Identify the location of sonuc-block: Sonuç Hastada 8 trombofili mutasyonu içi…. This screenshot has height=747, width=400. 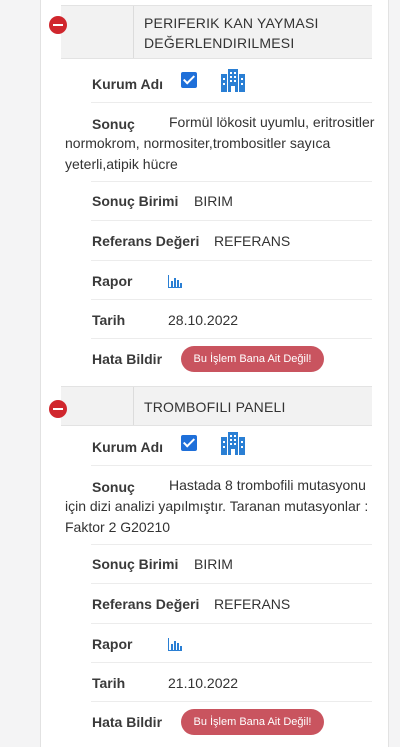
(220, 506).